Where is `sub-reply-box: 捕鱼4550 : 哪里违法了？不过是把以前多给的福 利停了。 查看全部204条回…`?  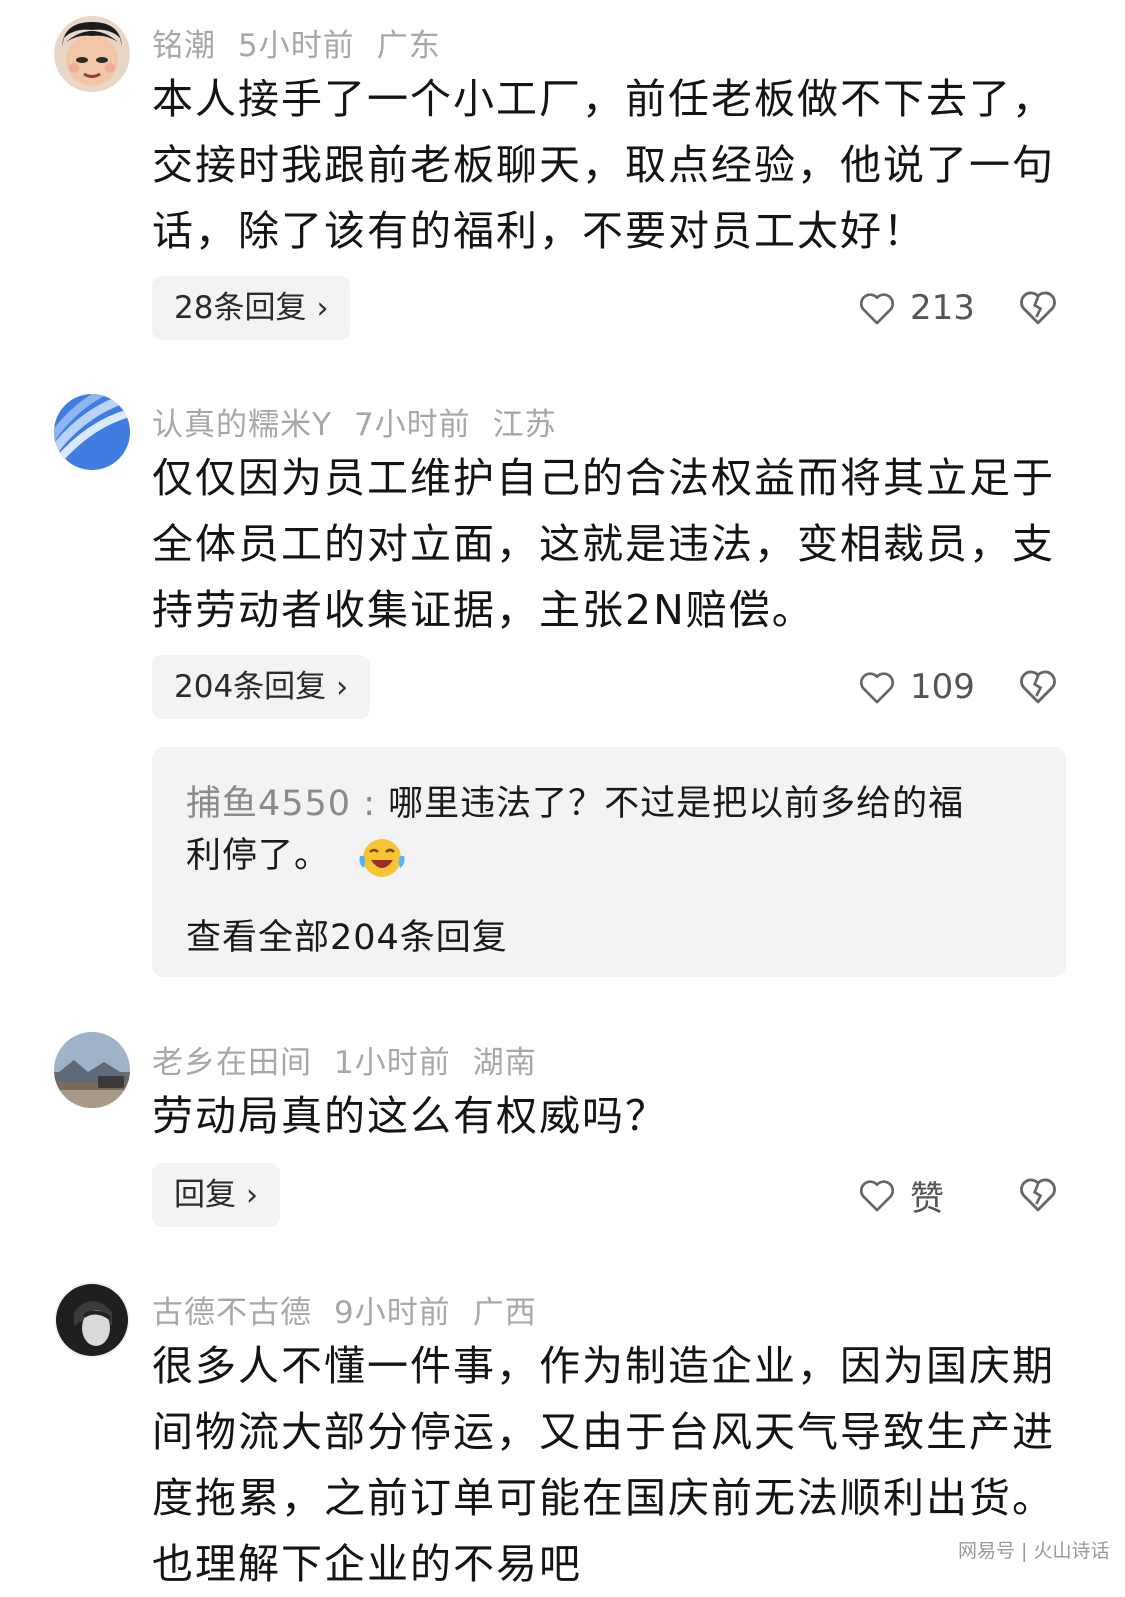
sub-reply-box: 捕鱼4550 : 哪里违法了？不过是把以前多给的福 利停了。 查看全部204条回… is located at coordinates (609, 862).